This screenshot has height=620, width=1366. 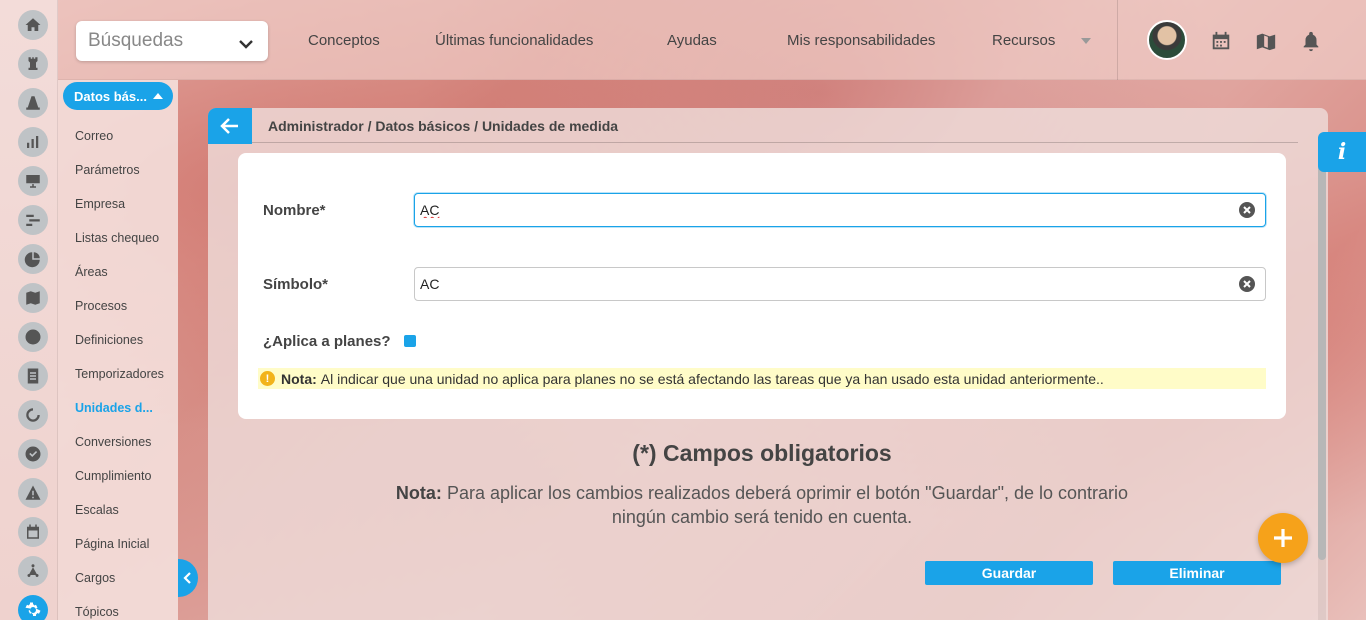 What do you see at coordinates (1247, 210) in the screenshot?
I see `nombre-clear-icon` at bounding box center [1247, 210].